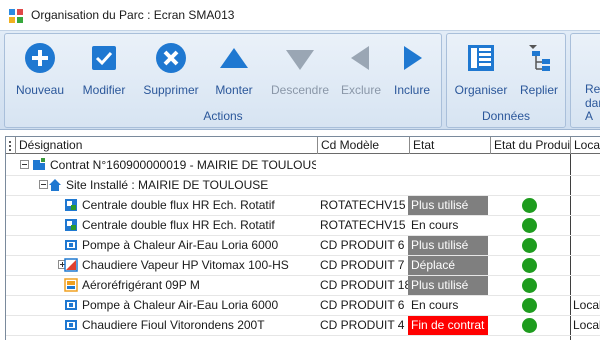  I want to click on tree-collapse-icon, so click(539, 58).